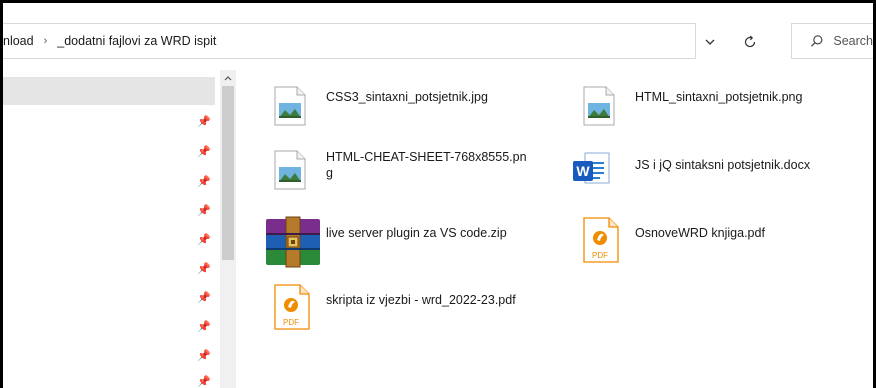  Describe the element at coordinates (421, 300) in the screenshot. I see `file-name: skripta iz vjezbi - wrd_2022-23.pdf` at that location.